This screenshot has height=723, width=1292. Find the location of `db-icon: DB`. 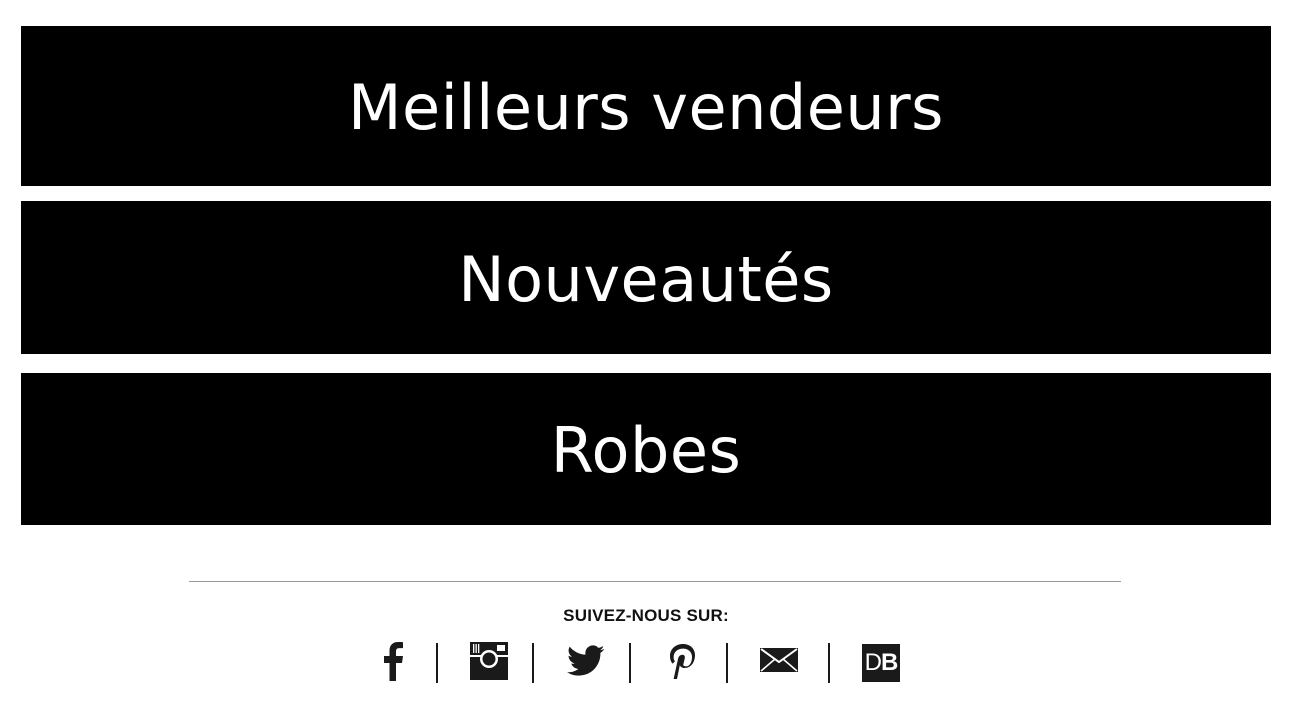

db-icon: DB is located at coordinates (881, 663).